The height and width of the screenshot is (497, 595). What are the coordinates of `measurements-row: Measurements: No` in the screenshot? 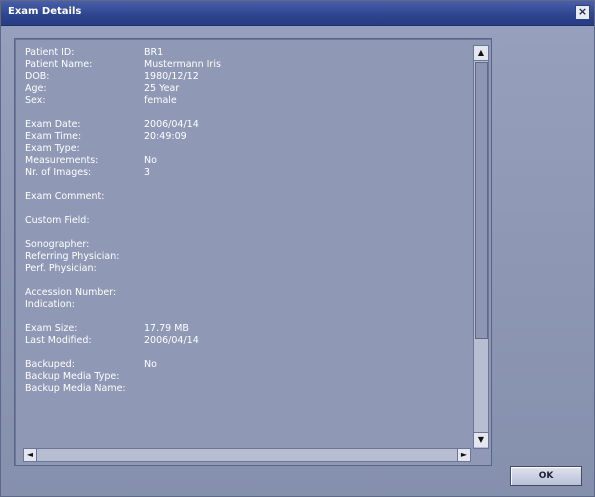 It's located at (245, 161).